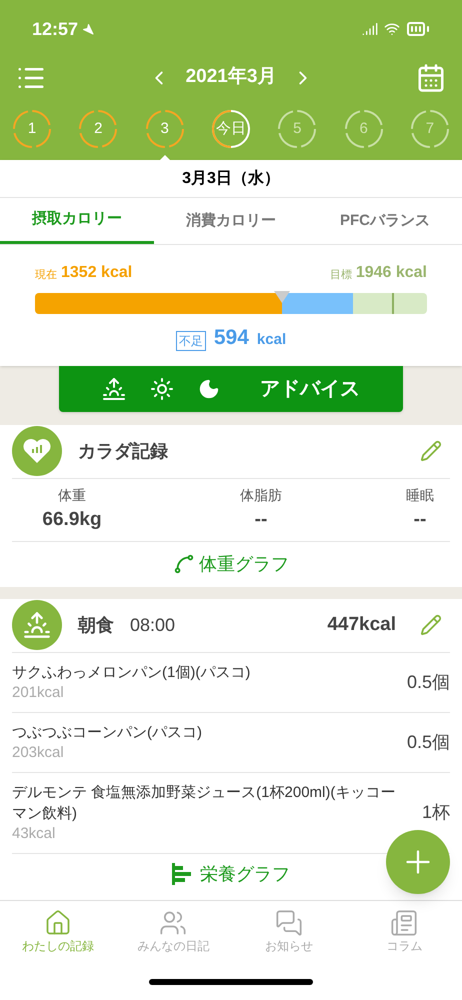 This screenshot has width=462, height=1000. I want to click on shortfall-badge: 不足, so click(191, 340).